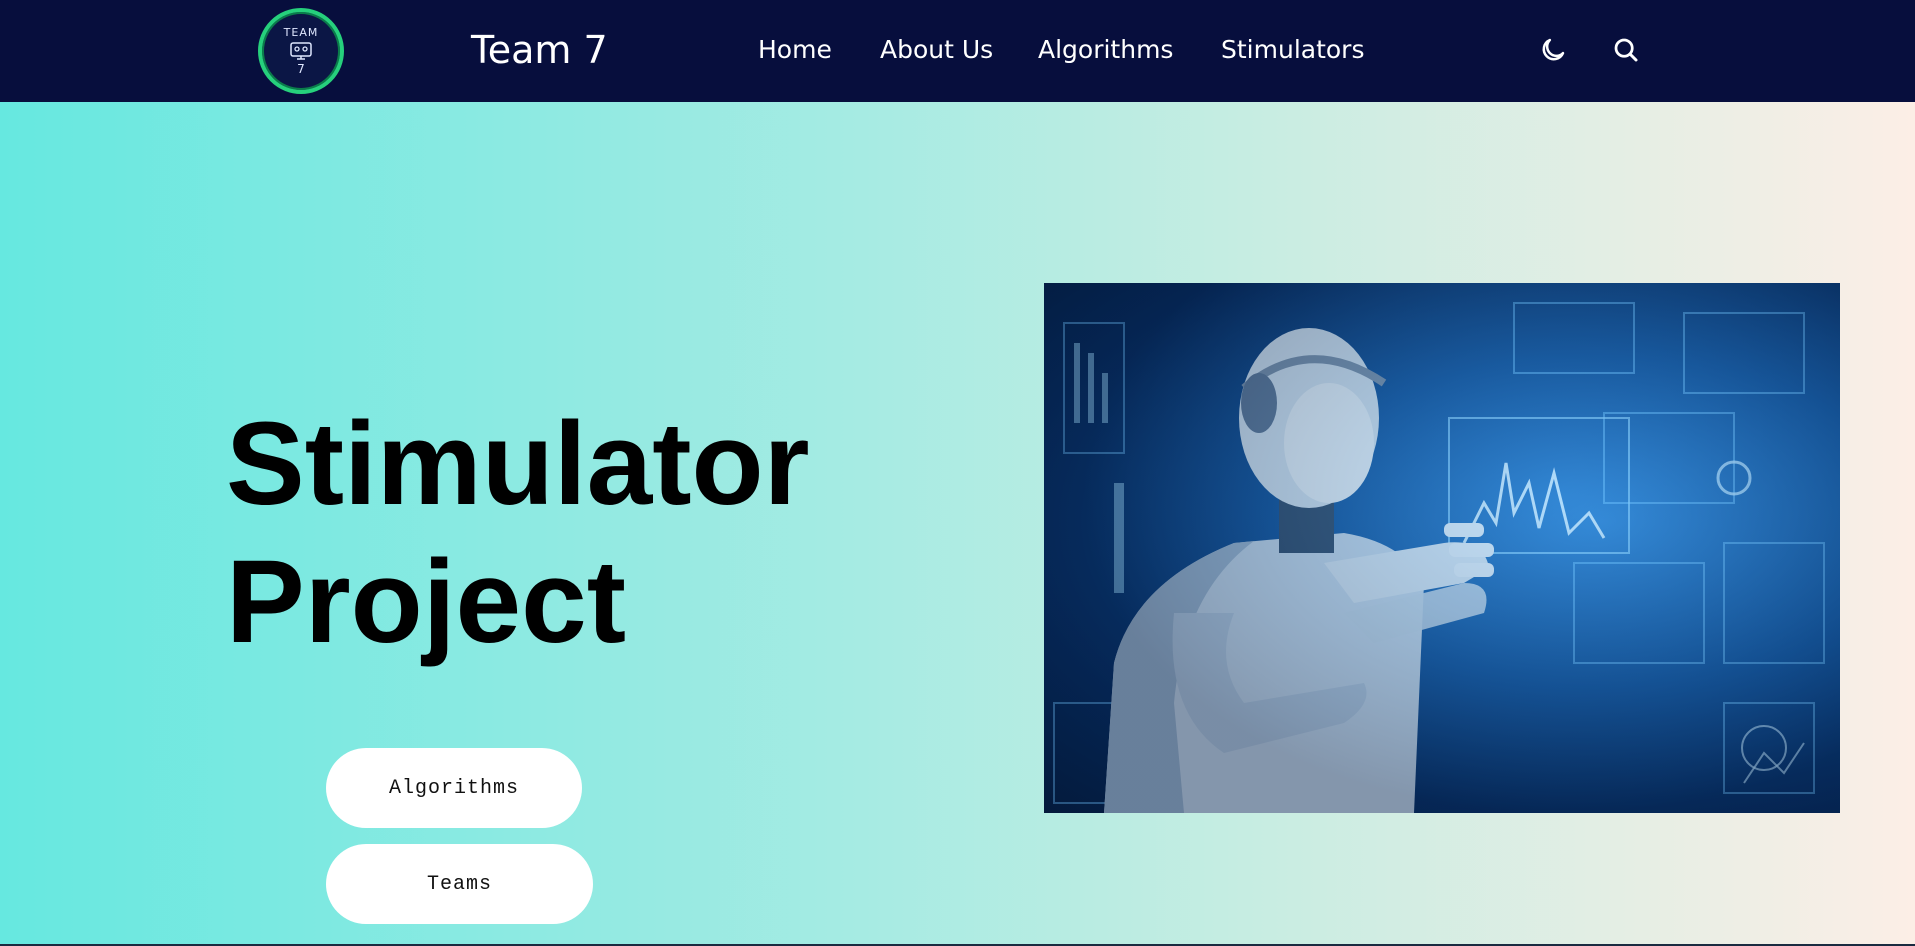 The height and width of the screenshot is (946, 1915). I want to click on algorithms-button: Algorithms, so click(454, 788).